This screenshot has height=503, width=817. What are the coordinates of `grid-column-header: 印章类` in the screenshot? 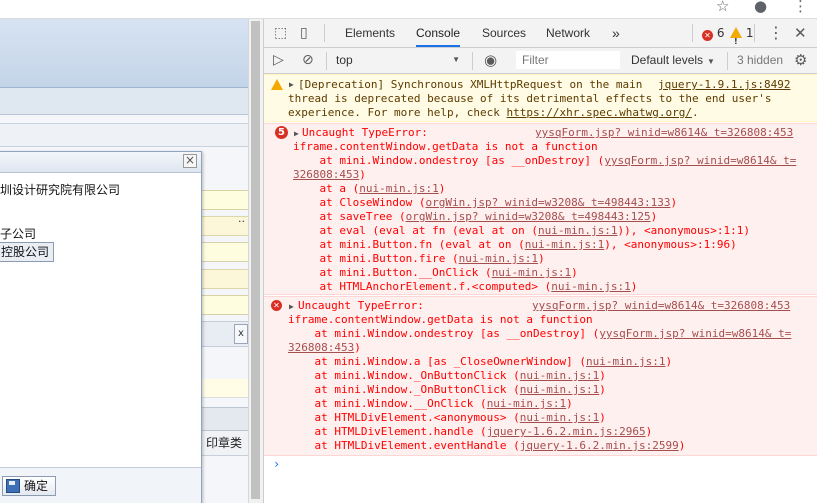 It's located at (224, 443).